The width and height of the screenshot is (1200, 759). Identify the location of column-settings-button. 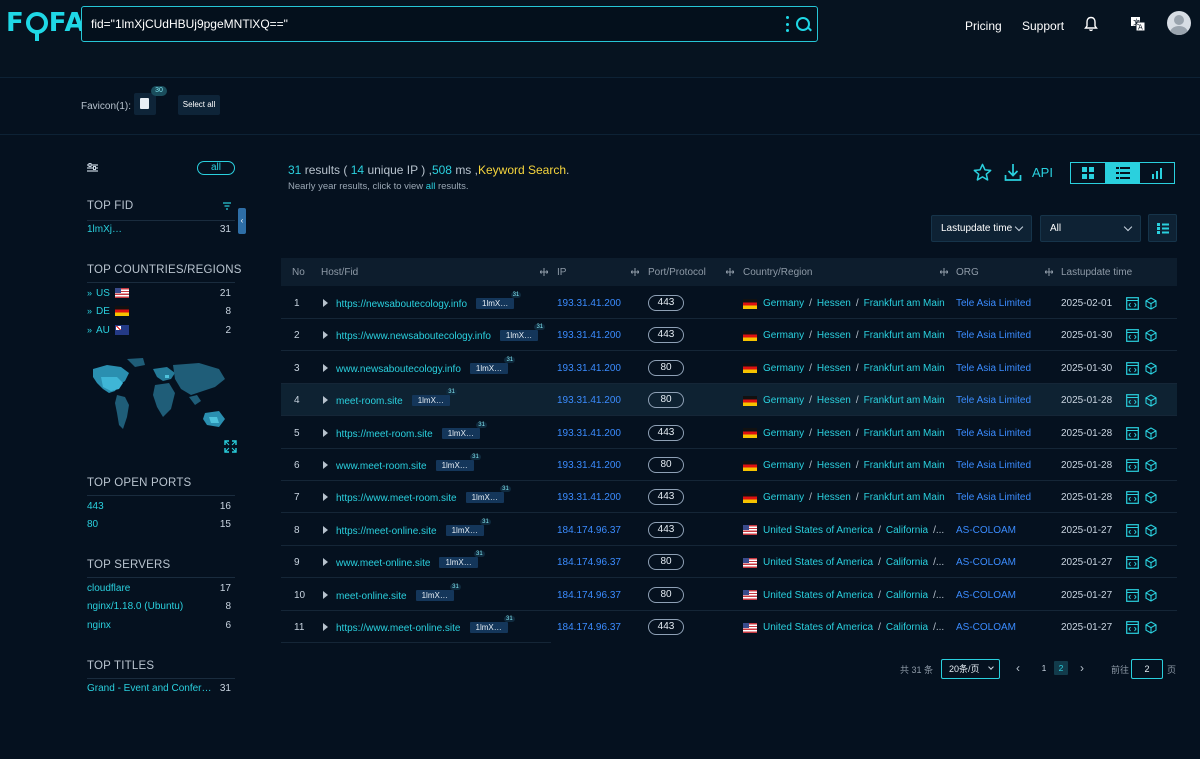
(1162, 228).